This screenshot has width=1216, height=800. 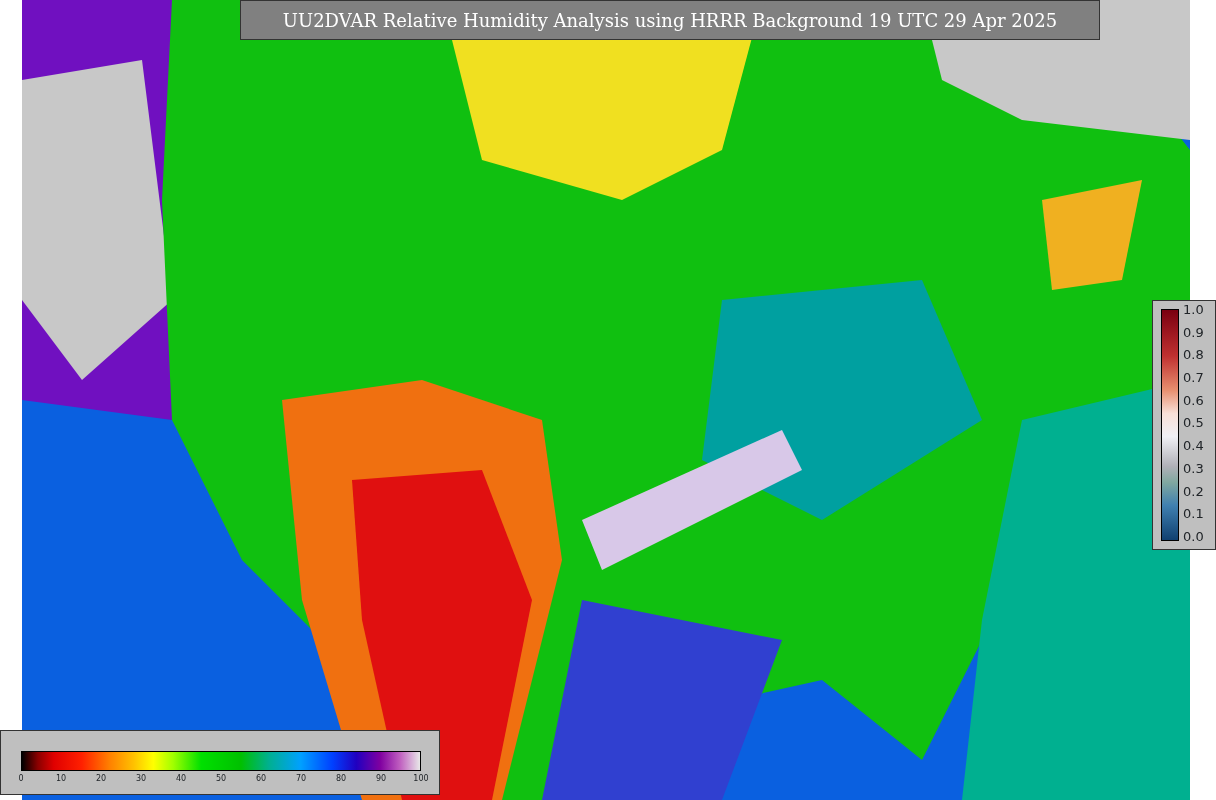 What do you see at coordinates (101, 779) in the screenshot?
I see `tick-label: 20` at bounding box center [101, 779].